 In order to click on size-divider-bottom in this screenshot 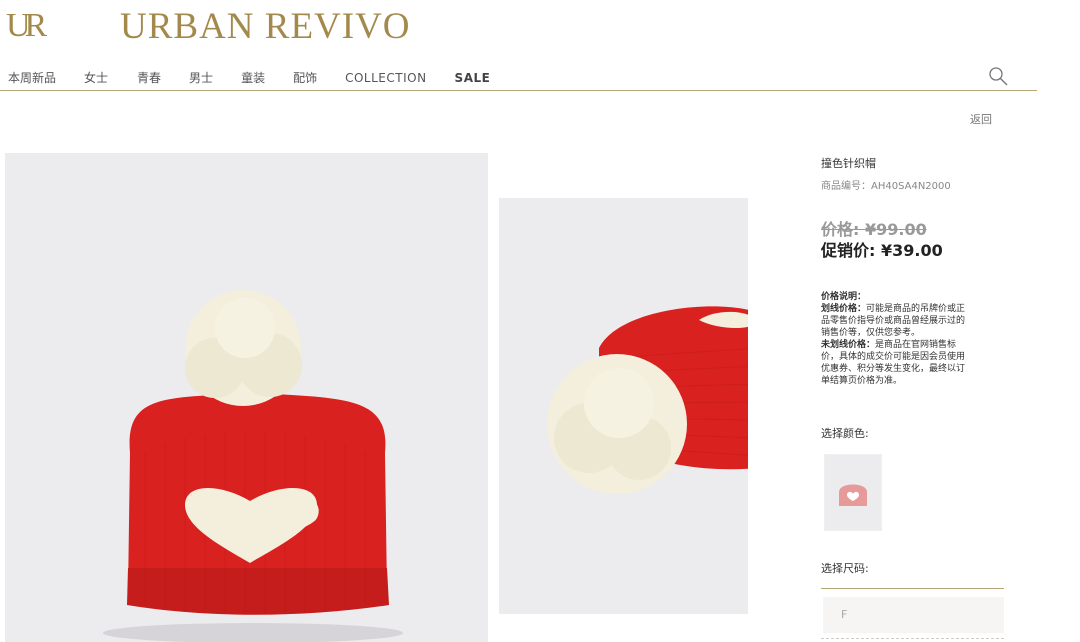, I will do `click(912, 639)`.